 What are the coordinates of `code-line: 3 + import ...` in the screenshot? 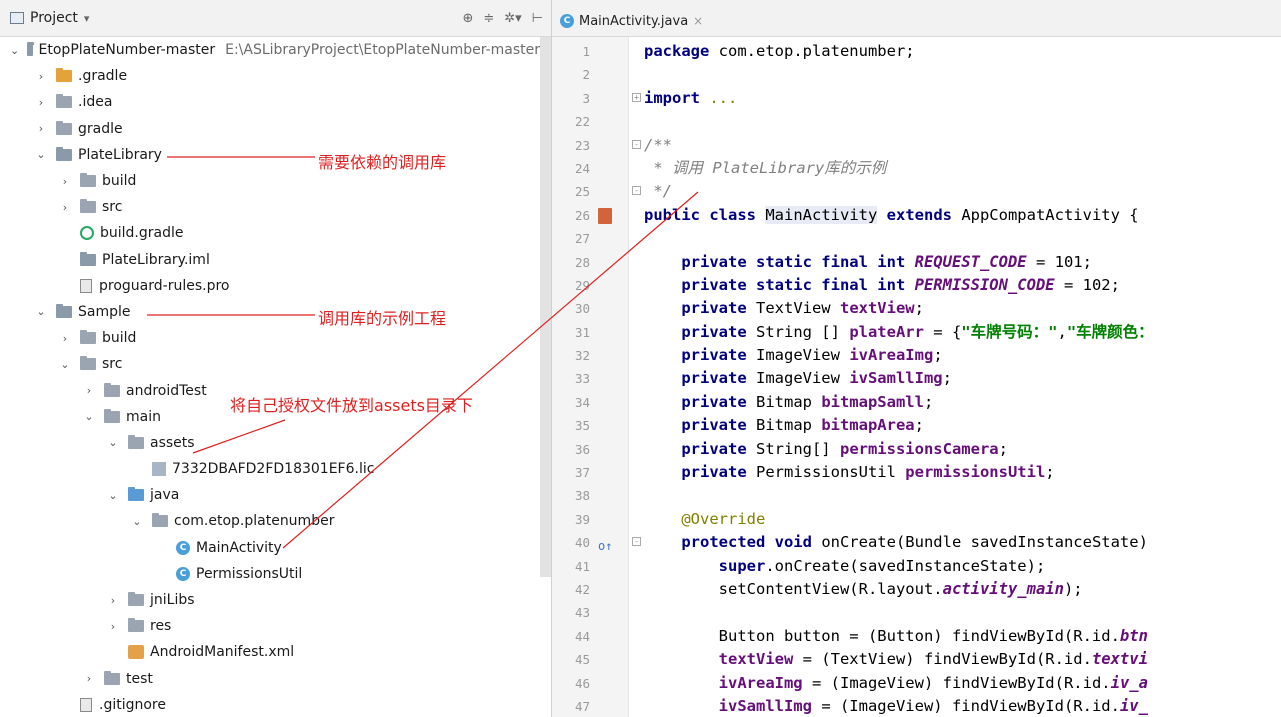 It's located at (916, 98).